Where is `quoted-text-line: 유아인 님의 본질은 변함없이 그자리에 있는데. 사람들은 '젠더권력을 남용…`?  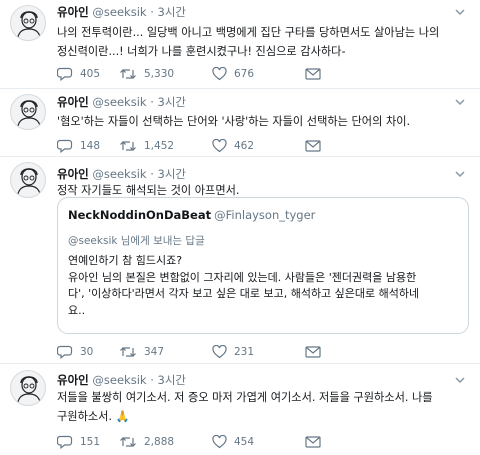
quoted-text-line: 유아인 님의 본질은 변함없이 그자리에 있는데. 사람들은 '젠더권력을 남용… is located at coordinates (242, 277).